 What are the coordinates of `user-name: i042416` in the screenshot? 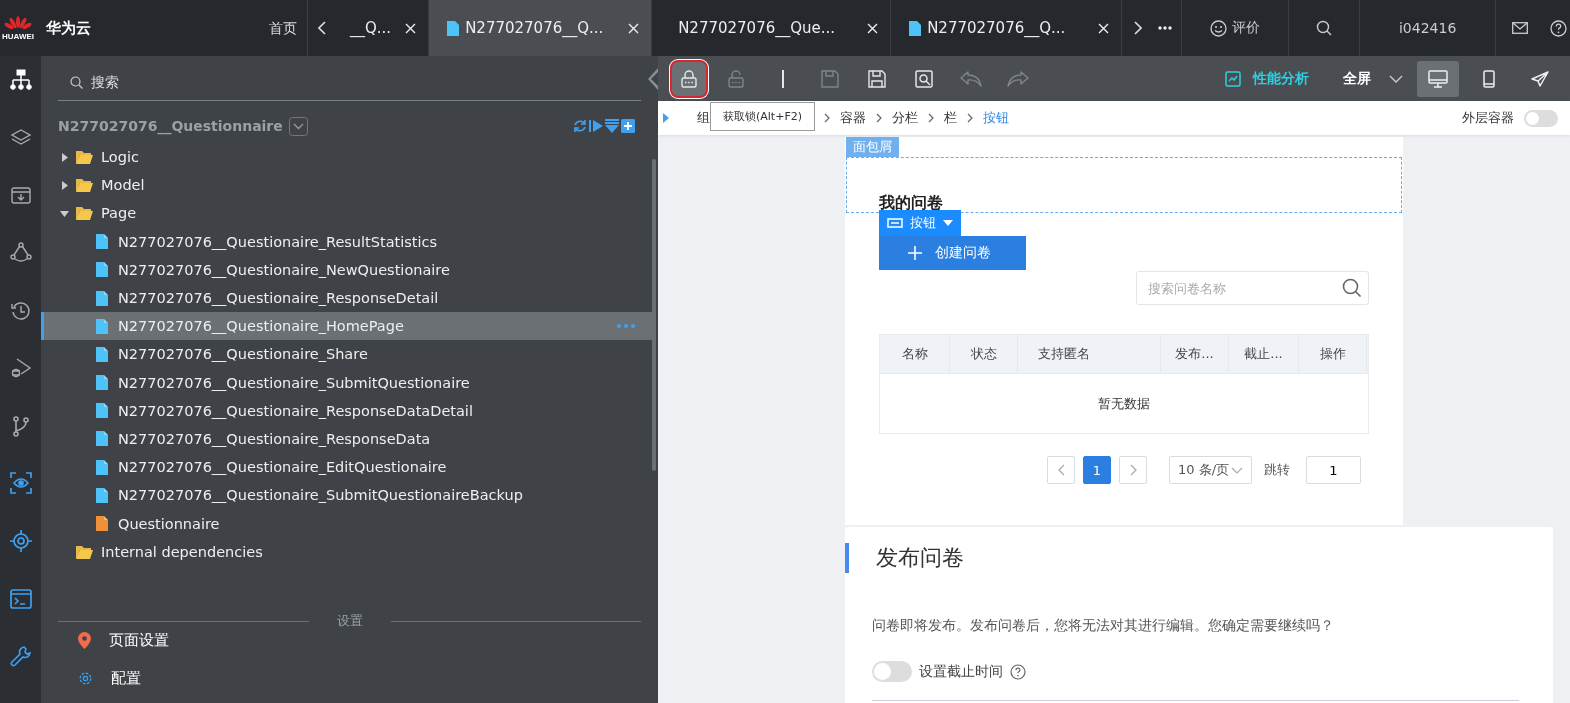 It's located at (1428, 28).